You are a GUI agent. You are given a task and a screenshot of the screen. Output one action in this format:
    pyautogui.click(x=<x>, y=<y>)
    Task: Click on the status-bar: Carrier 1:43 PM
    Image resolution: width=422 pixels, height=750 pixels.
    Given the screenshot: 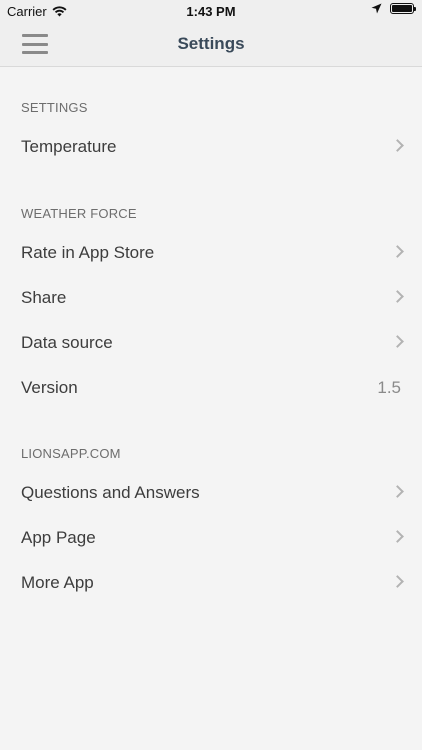 What is the action you would take?
    pyautogui.click(x=211, y=11)
    